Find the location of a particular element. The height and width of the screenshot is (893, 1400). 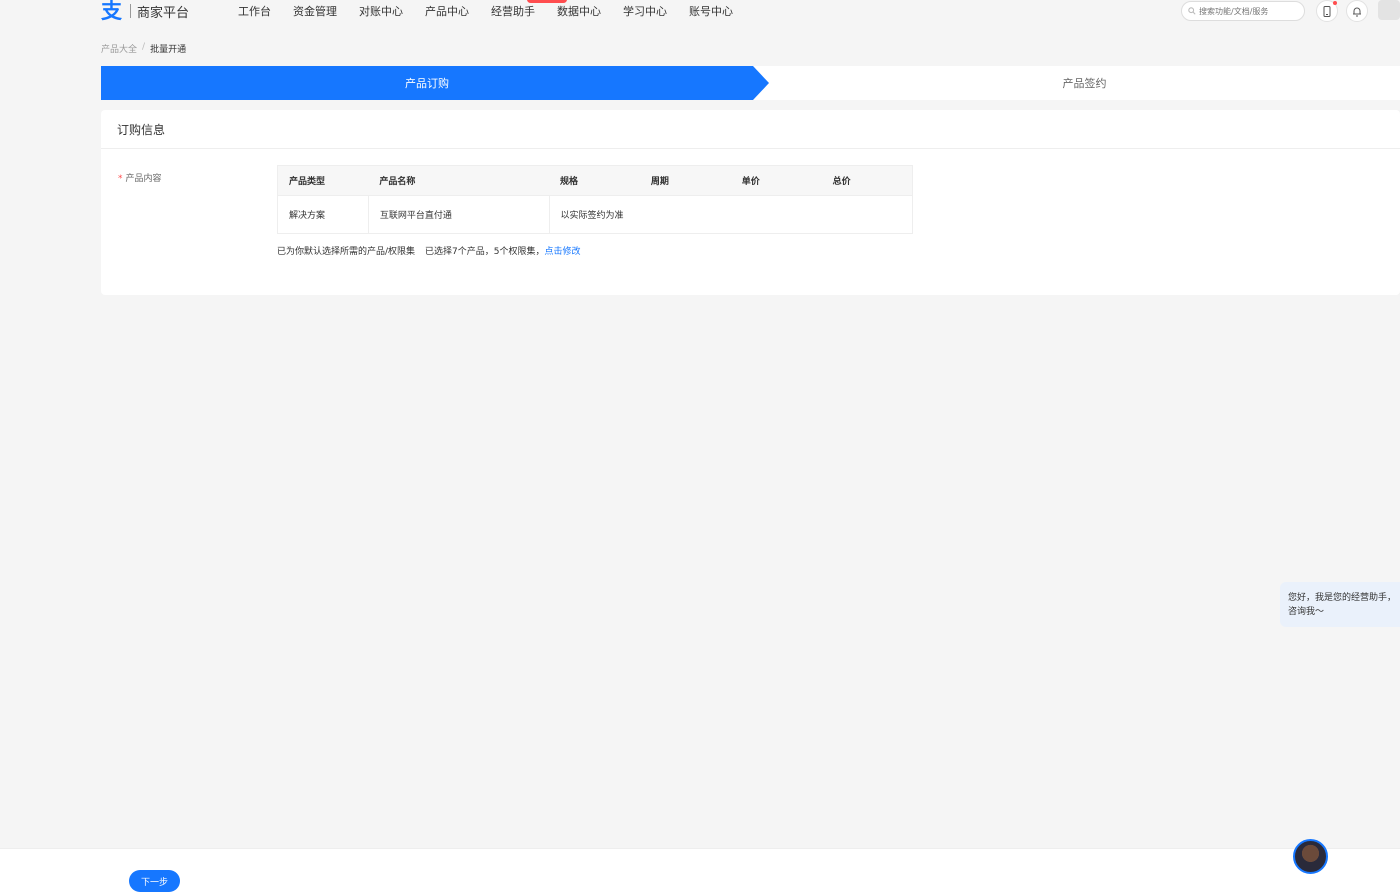

column-header-type: 产品类型 is located at coordinates (323, 180).